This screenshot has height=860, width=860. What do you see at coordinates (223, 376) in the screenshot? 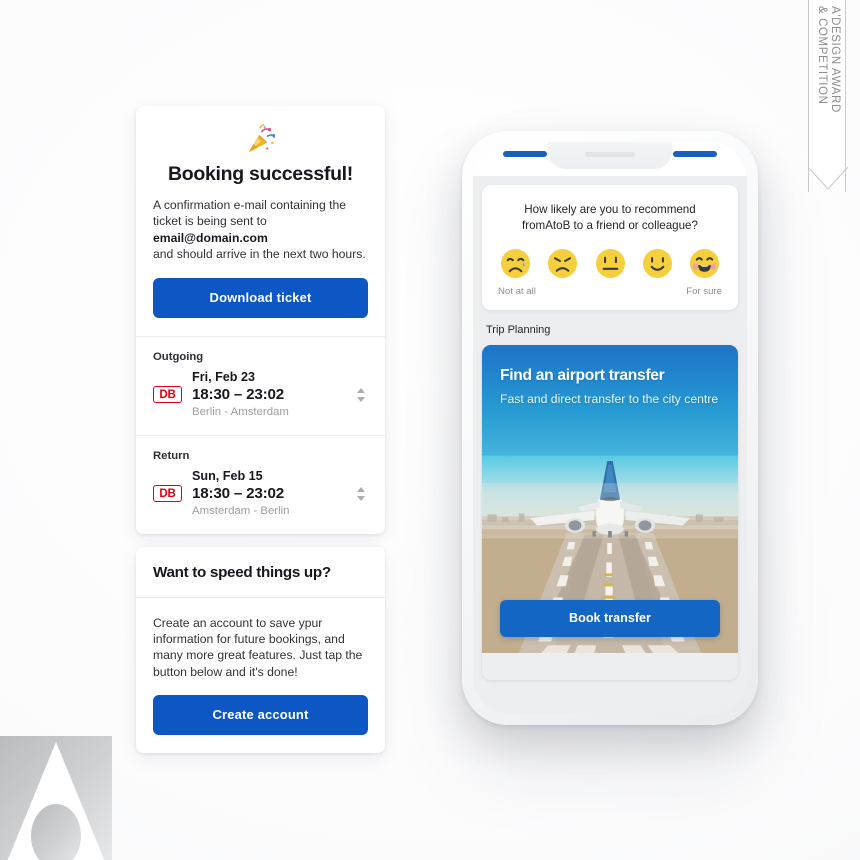
I see `trip-date-outgoing: Fri, Feb 23` at bounding box center [223, 376].